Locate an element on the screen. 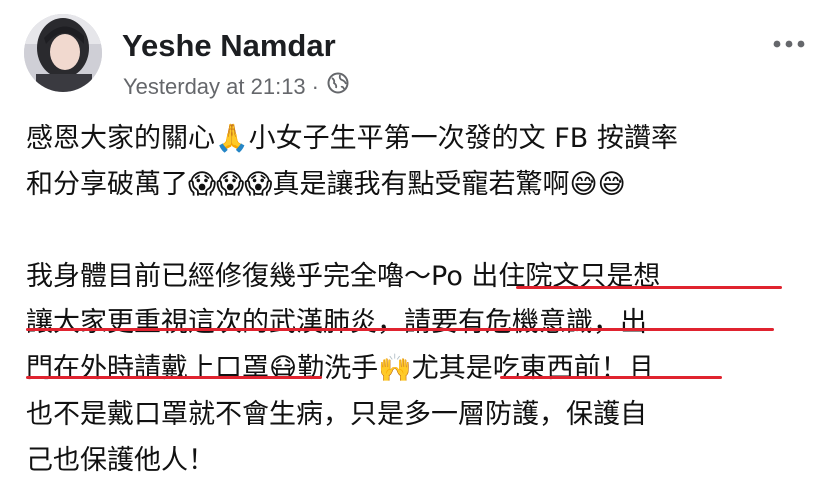 Image resolution: width=828 pixels, height=484 pixels. avatar is located at coordinates (63, 53).